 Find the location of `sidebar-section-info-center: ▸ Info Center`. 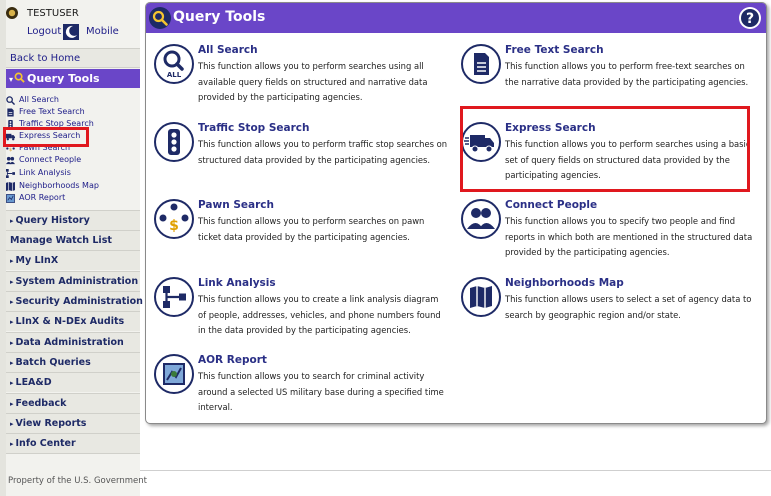

sidebar-section-info-center: ▸ Info Center is located at coordinates (73, 443).